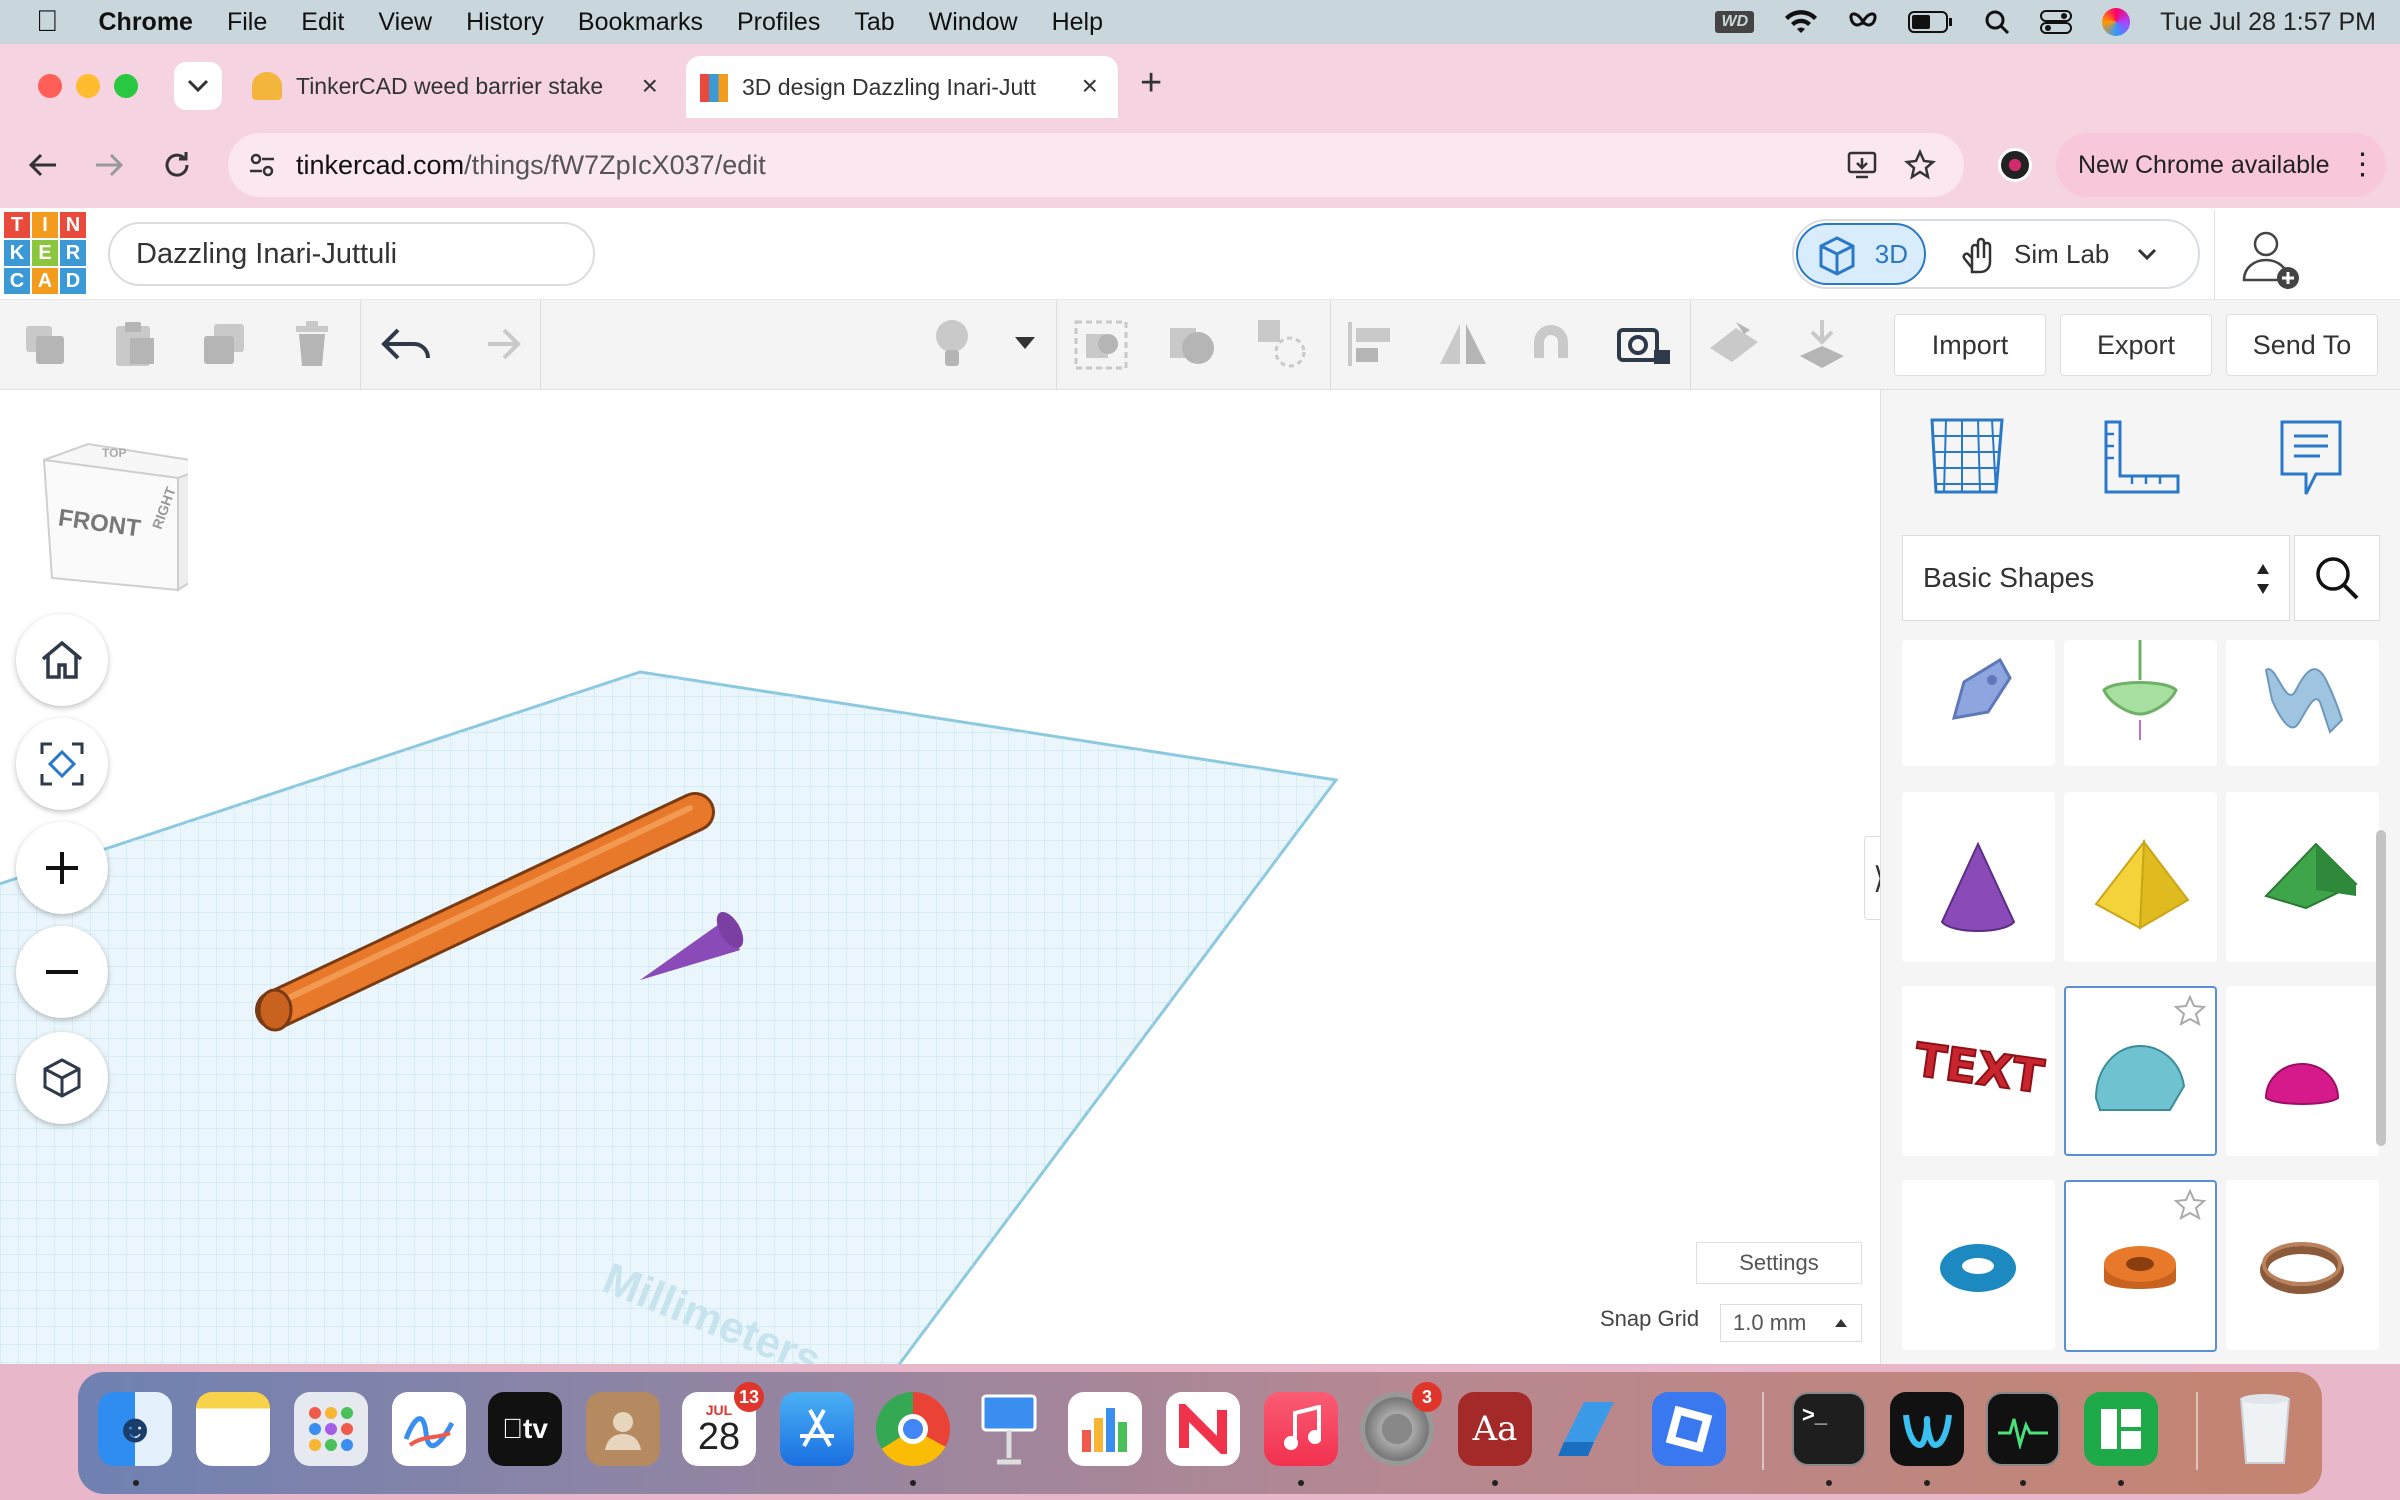  Describe the element at coordinates (43, 165) in the screenshot. I see `back-icon` at that location.